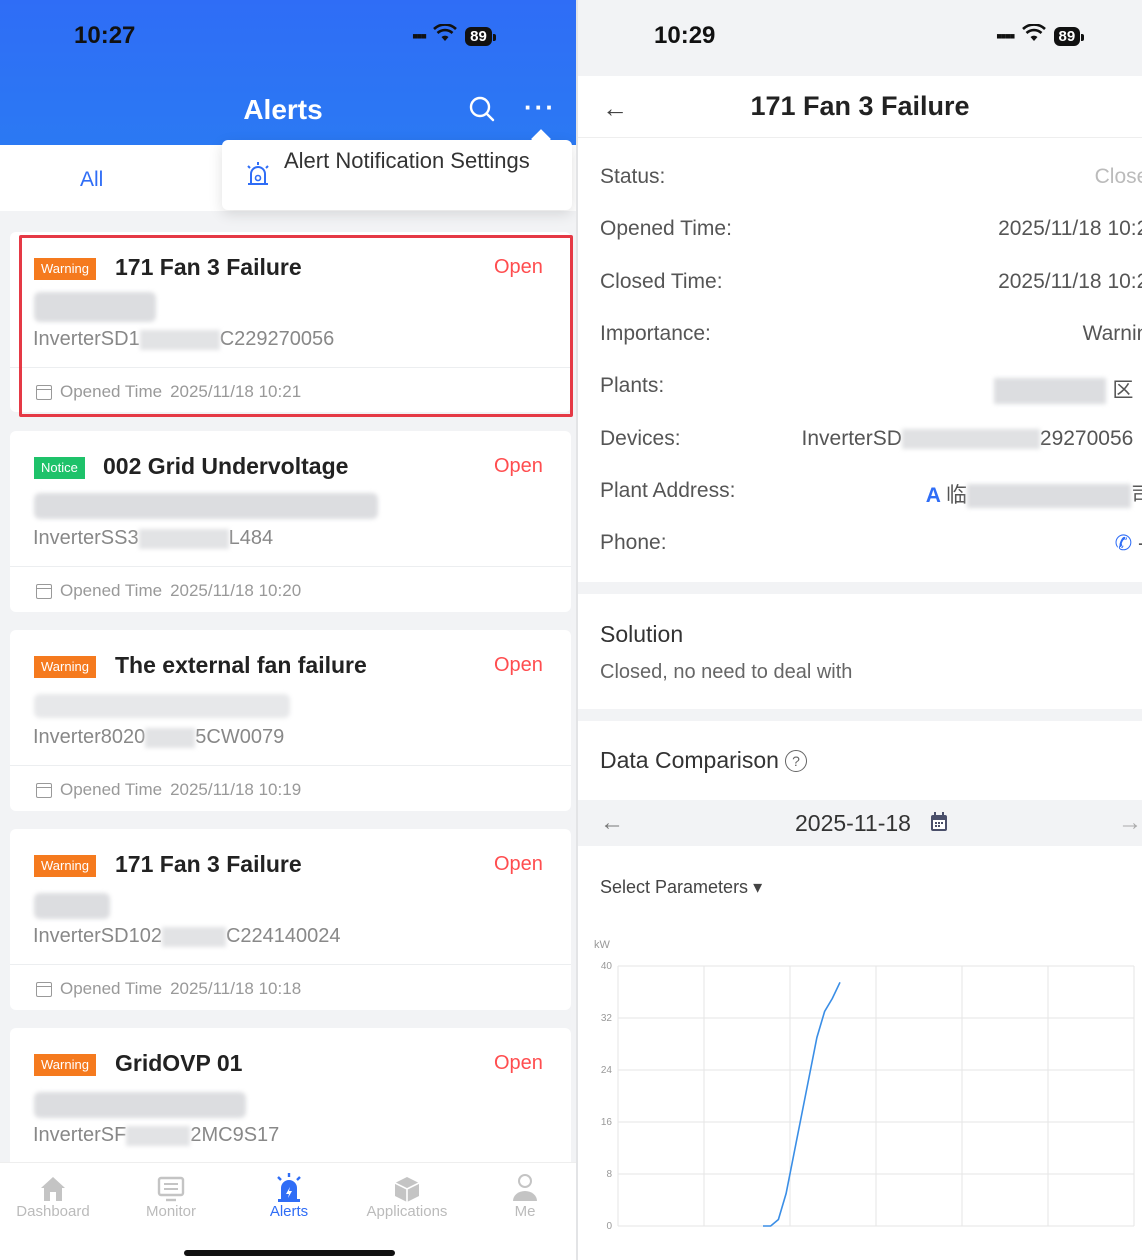  What do you see at coordinates (681, 887) in the screenshot?
I see `select-parameters-dropdown: Select Parameters ▾` at bounding box center [681, 887].